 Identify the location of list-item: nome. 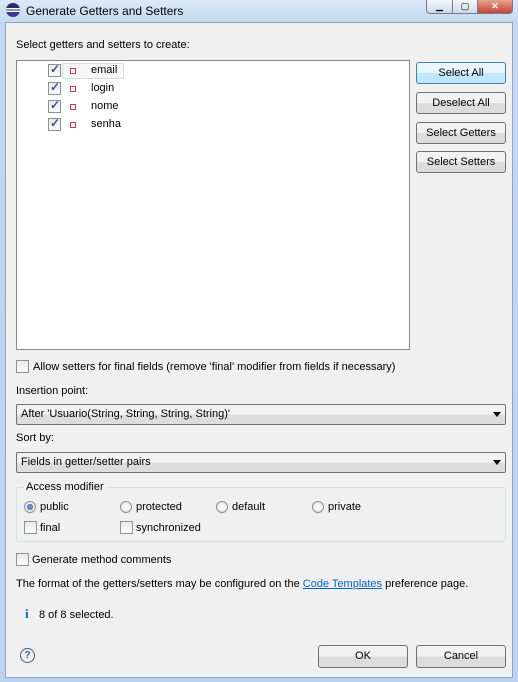
(94, 107).